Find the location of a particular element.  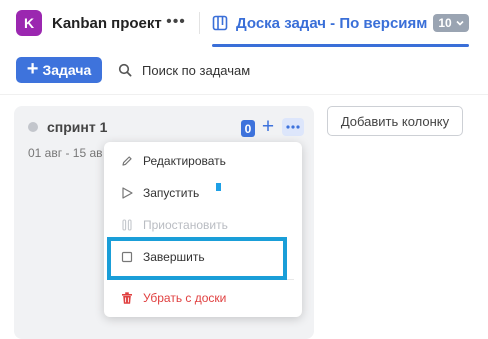

more-horizontal-icon is located at coordinates (293, 127).